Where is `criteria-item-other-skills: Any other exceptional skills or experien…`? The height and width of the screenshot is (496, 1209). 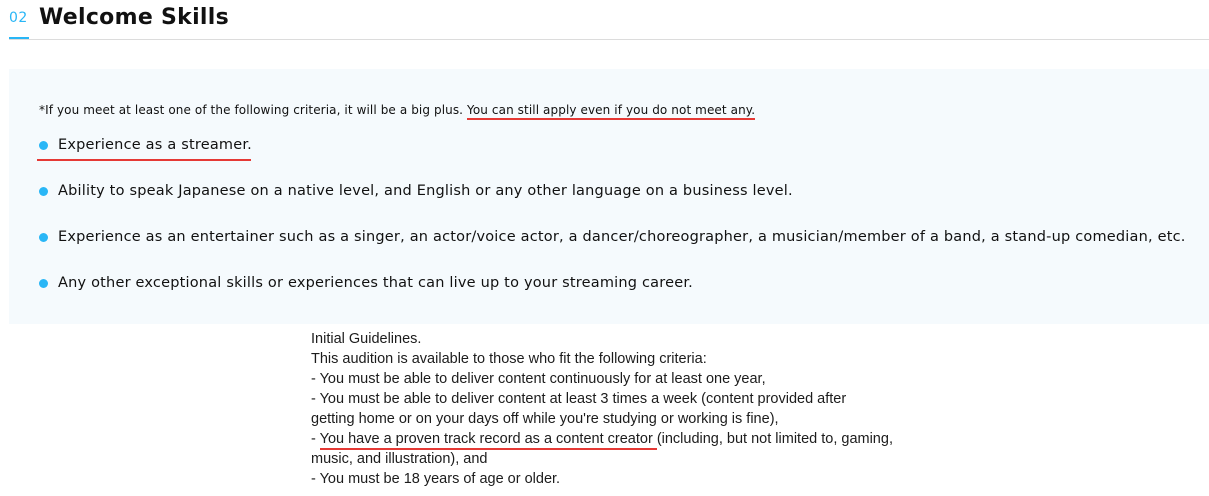
criteria-item-other-skills: Any other exceptional skills or experien… is located at coordinates (612, 294).